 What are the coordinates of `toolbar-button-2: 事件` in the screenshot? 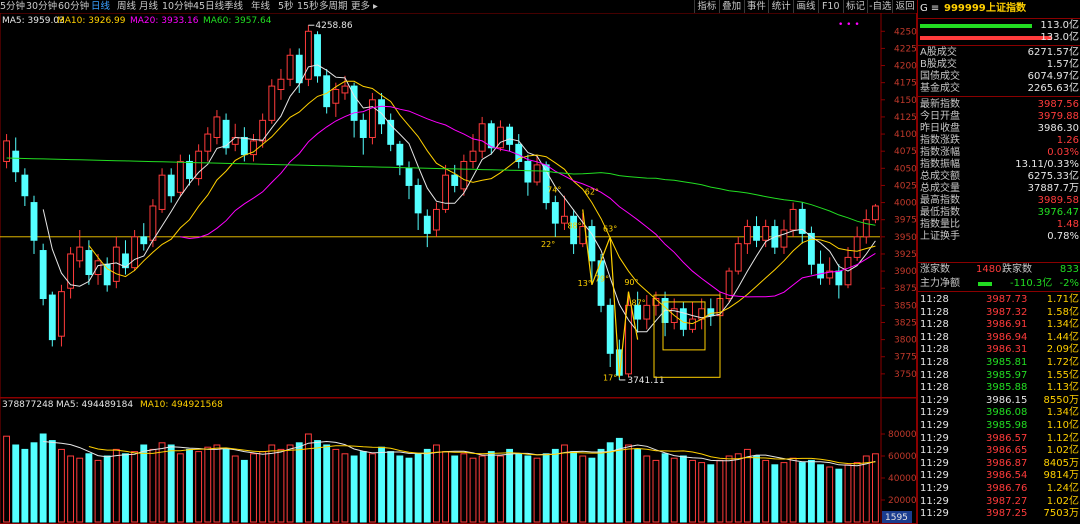 It's located at (756, 6).